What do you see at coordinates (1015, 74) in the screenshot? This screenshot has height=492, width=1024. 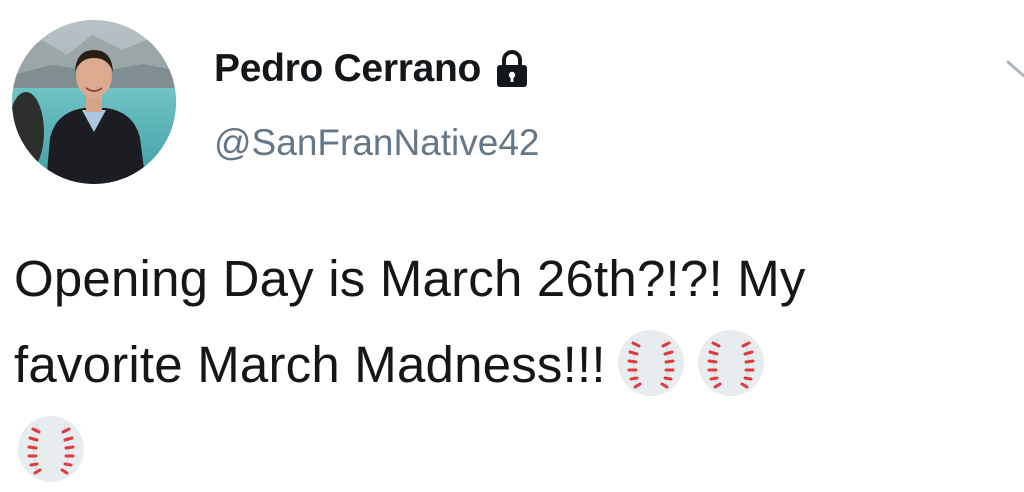 I see `chevron-down-icon` at bounding box center [1015, 74].